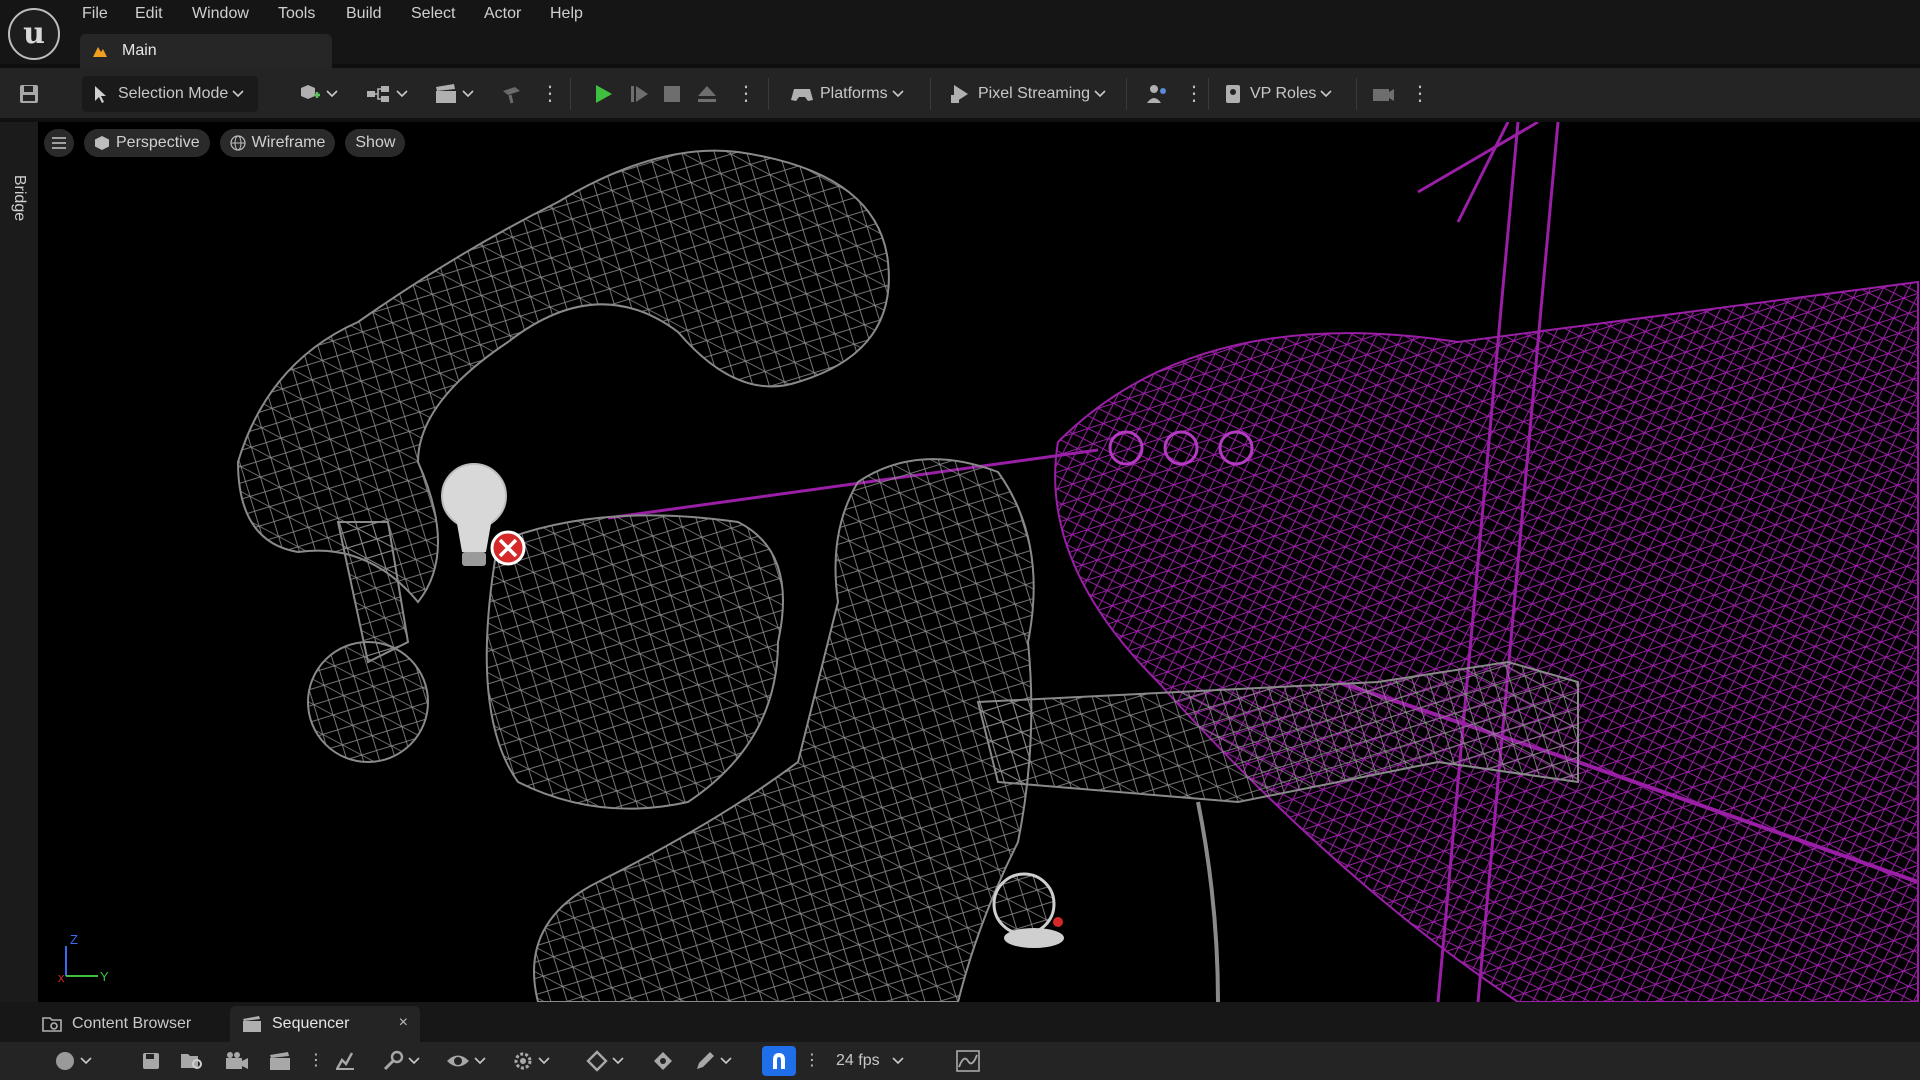 This screenshot has width=1920, height=1080. I want to click on pixel-streaming-label: Pixel Streaming, so click(1034, 93).